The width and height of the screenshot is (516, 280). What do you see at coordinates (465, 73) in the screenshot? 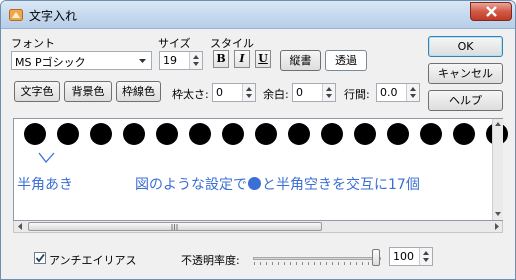
I see `cancel-button: キャンセル` at bounding box center [465, 73].